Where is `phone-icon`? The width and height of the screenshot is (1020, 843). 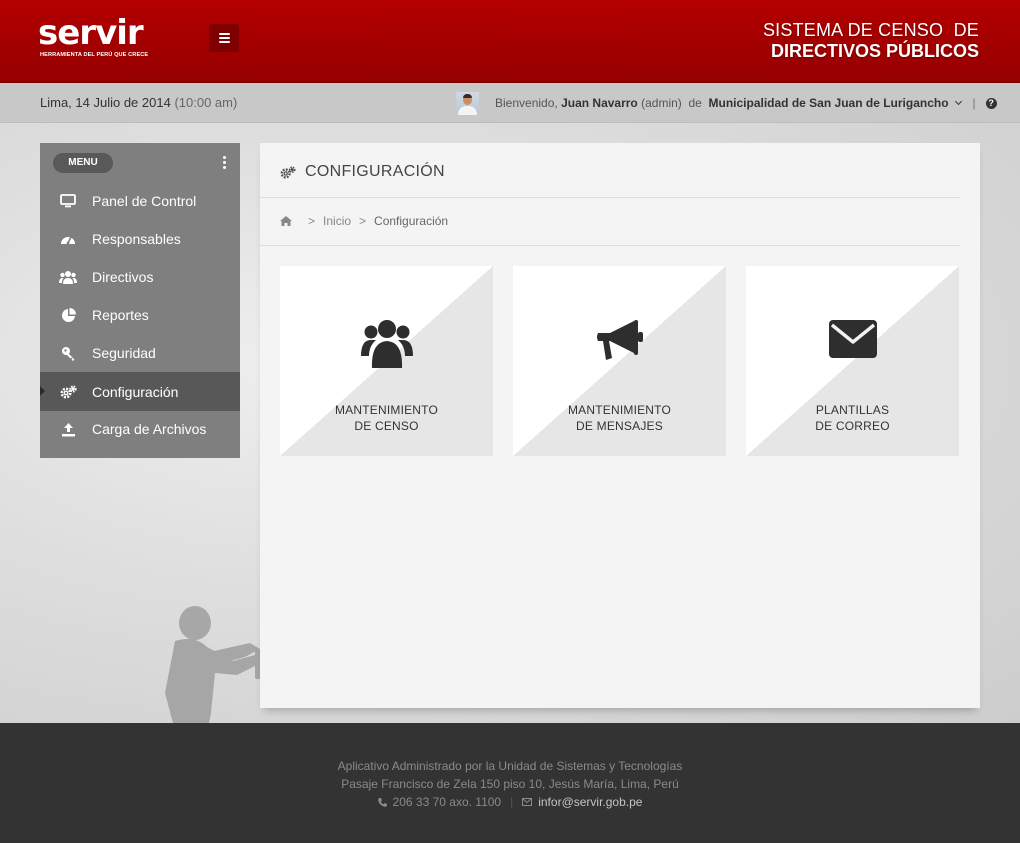
phone-icon is located at coordinates (382, 802).